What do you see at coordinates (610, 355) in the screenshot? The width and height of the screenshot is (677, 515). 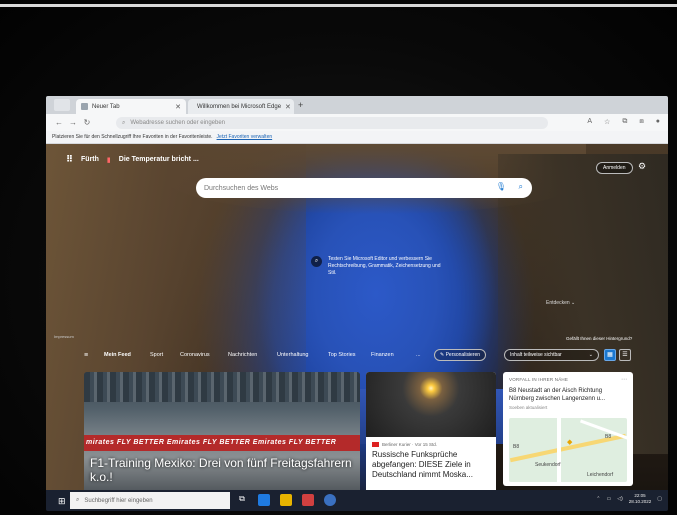 I see `grid-layout-icon: ▦` at bounding box center [610, 355].